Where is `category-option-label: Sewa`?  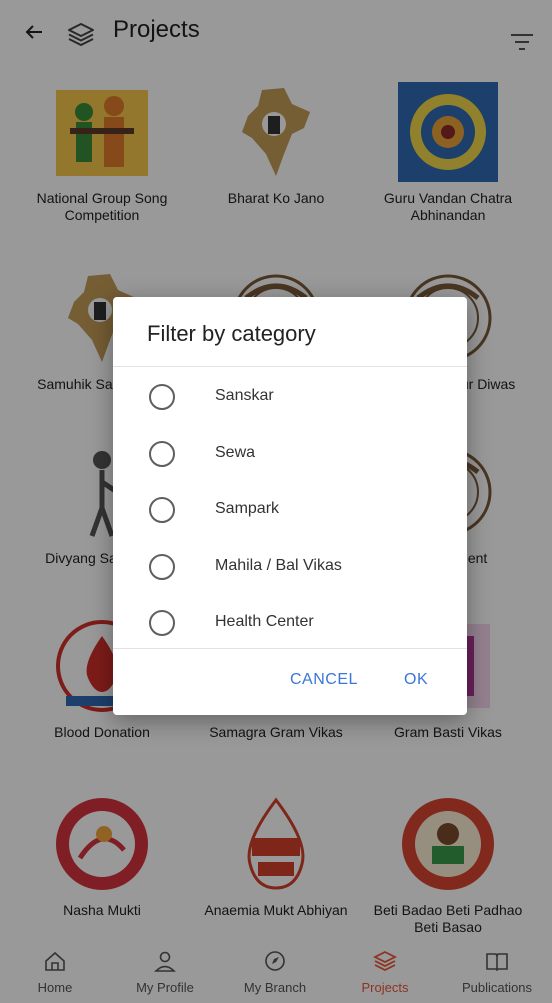 category-option-label: Sewa is located at coordinates (235, 452).